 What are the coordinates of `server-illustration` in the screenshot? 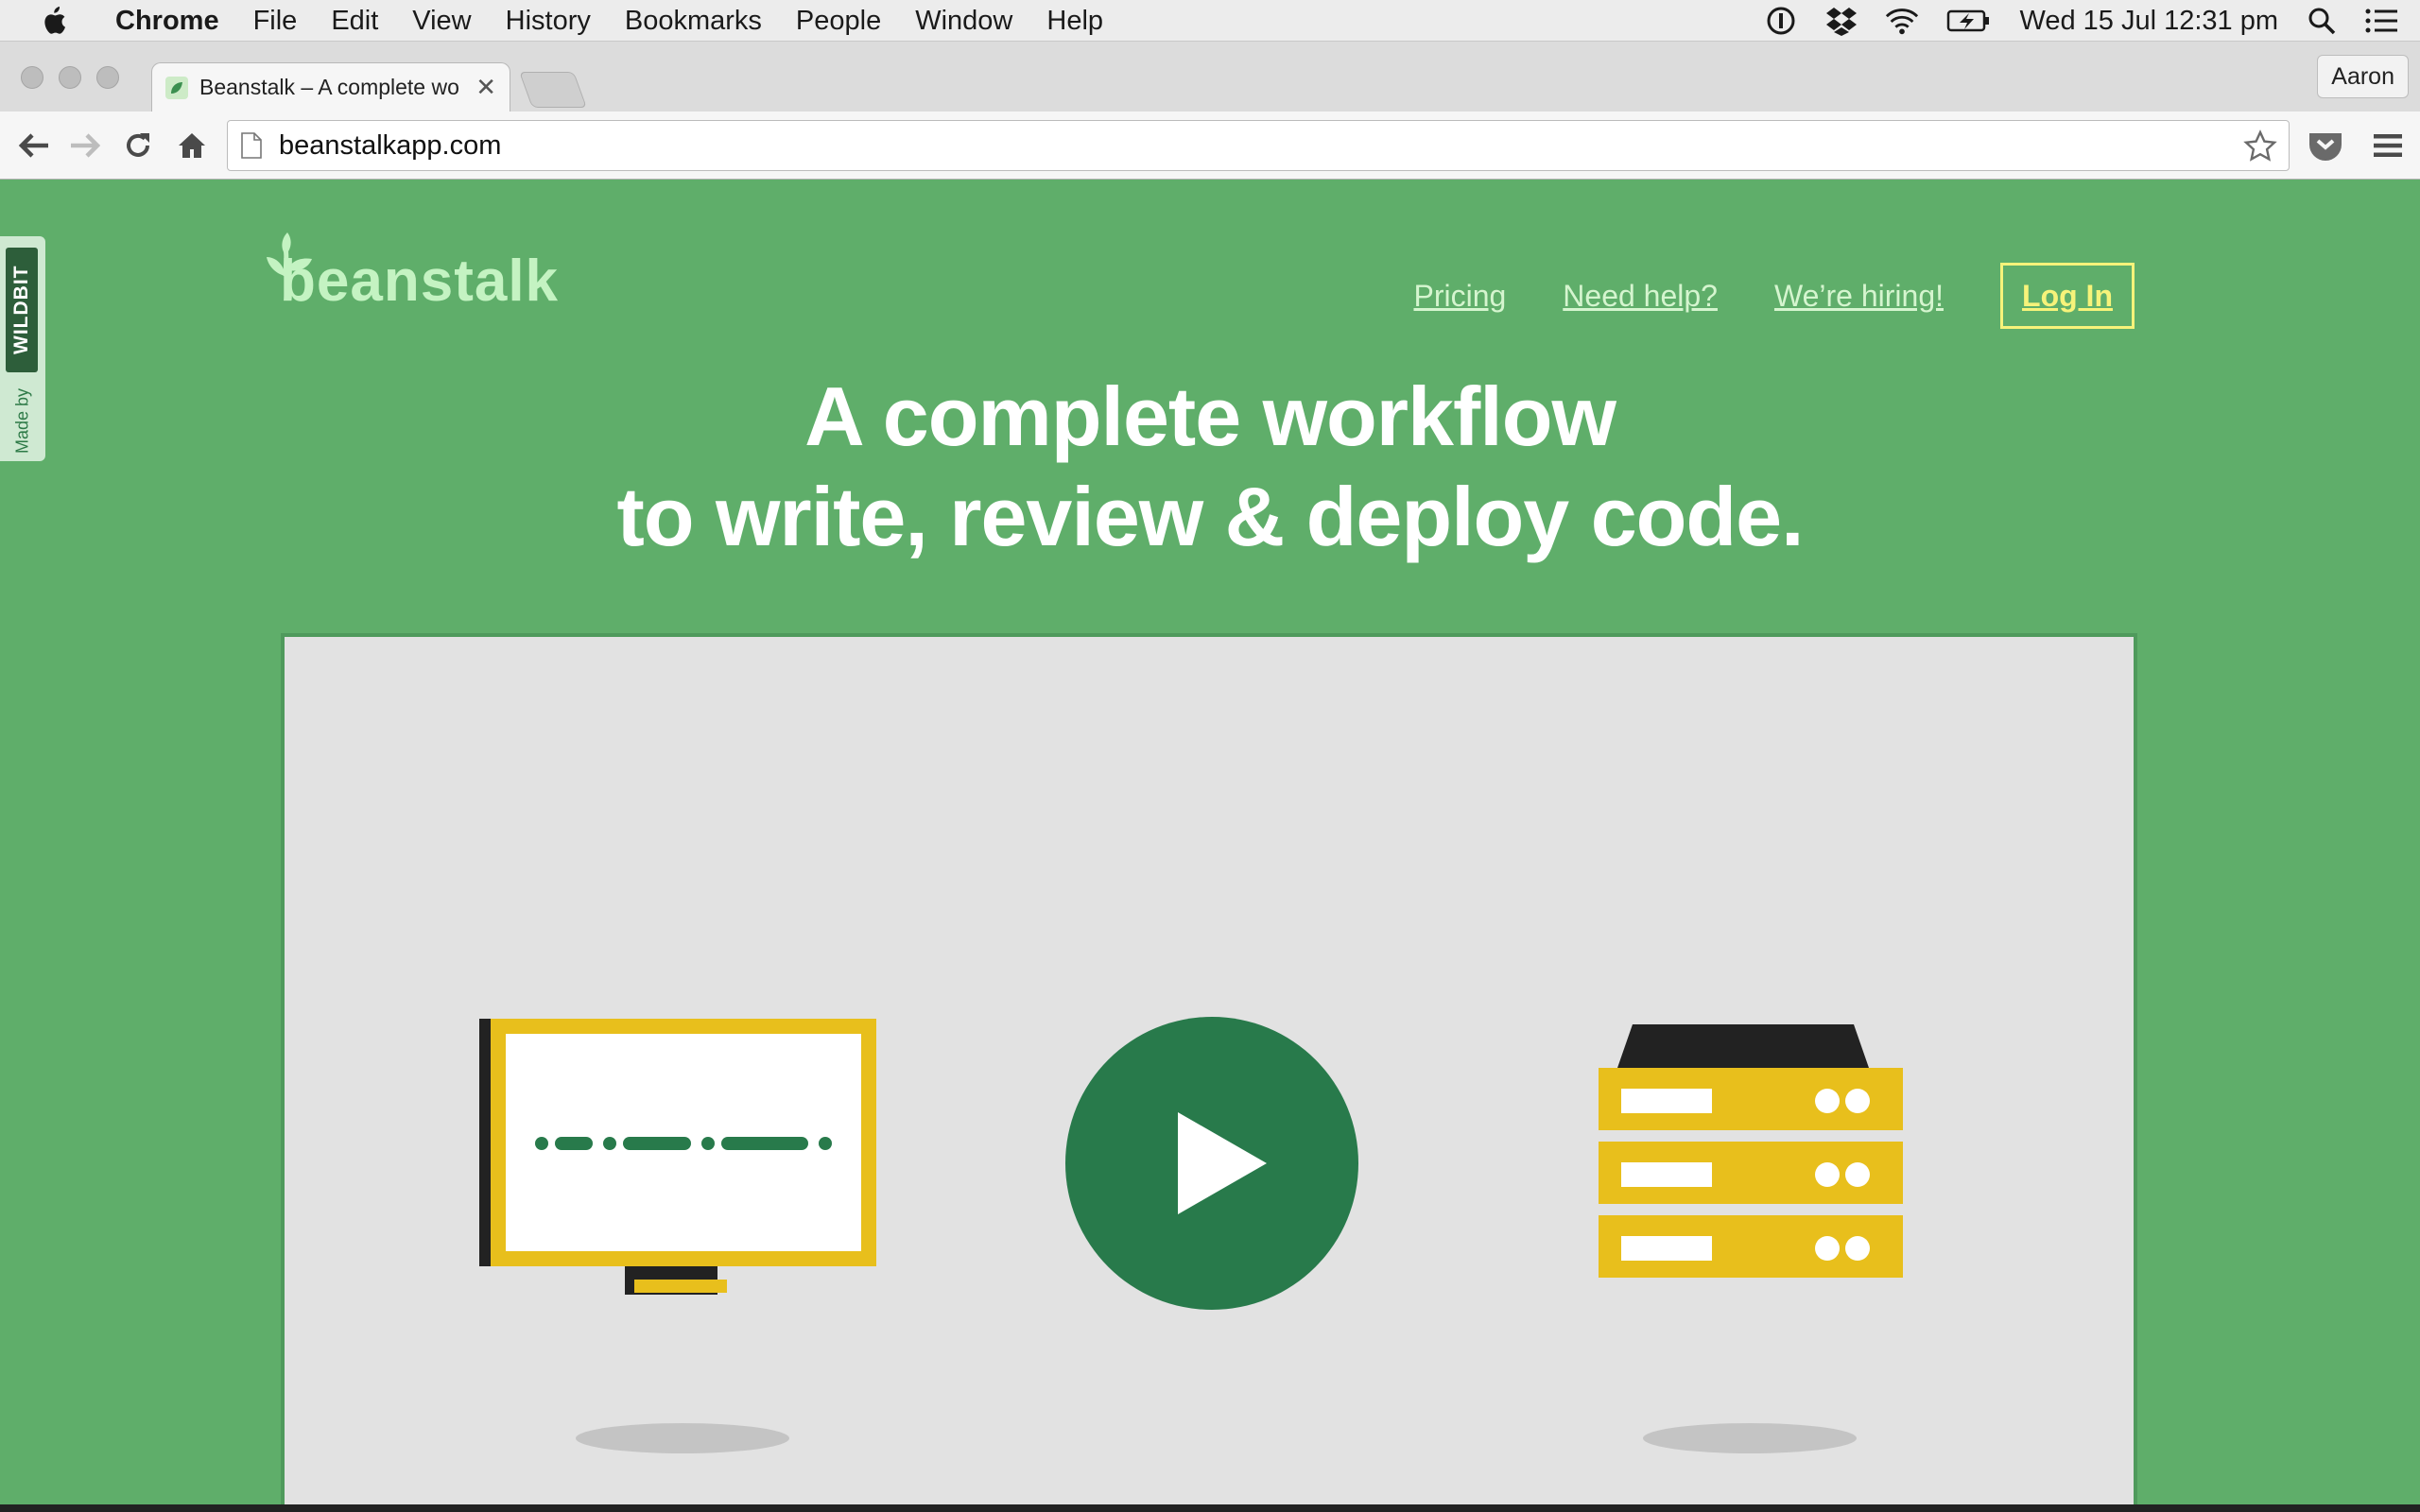 It's located at (1751, 1154).